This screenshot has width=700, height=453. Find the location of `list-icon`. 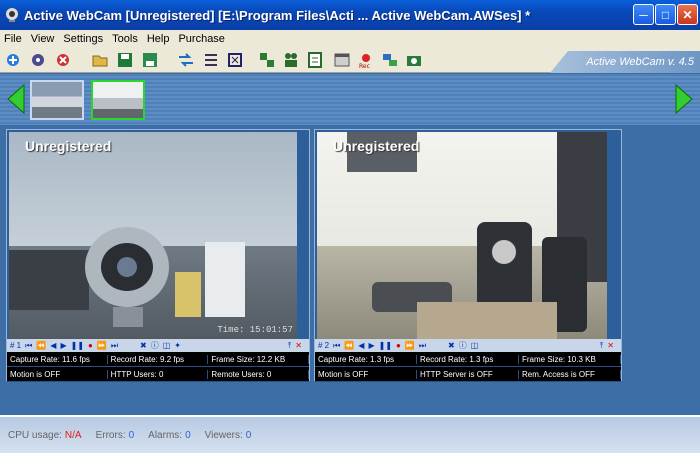

list-icon is located at coordinates (211, 60).